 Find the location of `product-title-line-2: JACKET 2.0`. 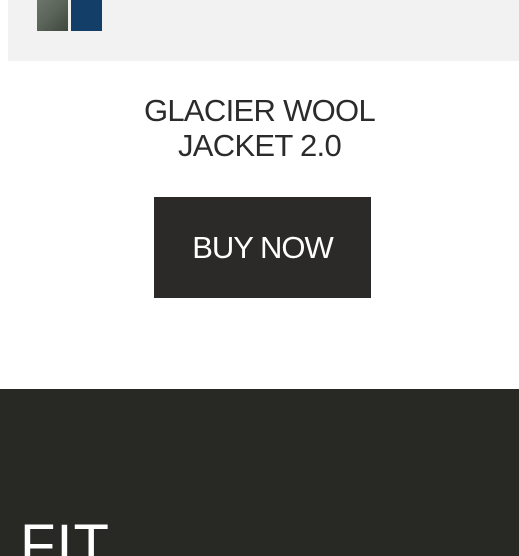

product-title-line-2: JACKET 2.0 is located at coordinates (259, 145).